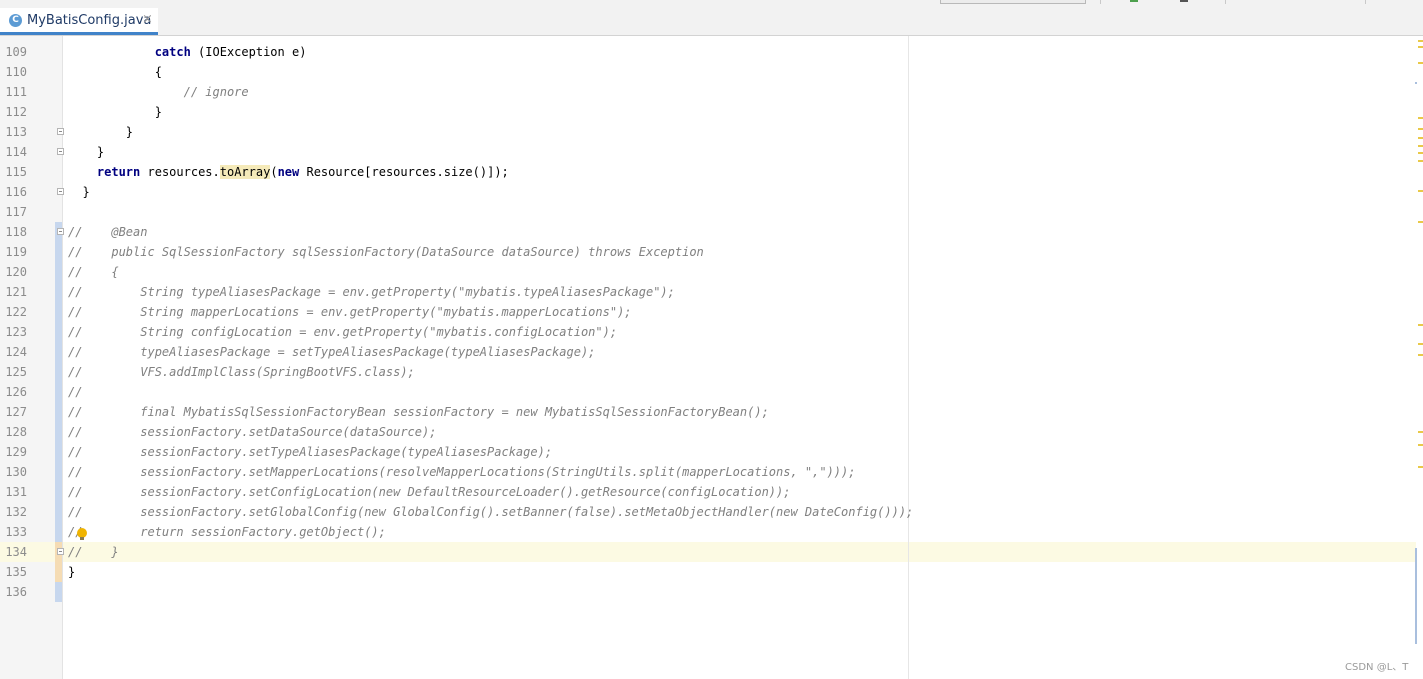  I want to click on line-number: 125, so click(16, 372).